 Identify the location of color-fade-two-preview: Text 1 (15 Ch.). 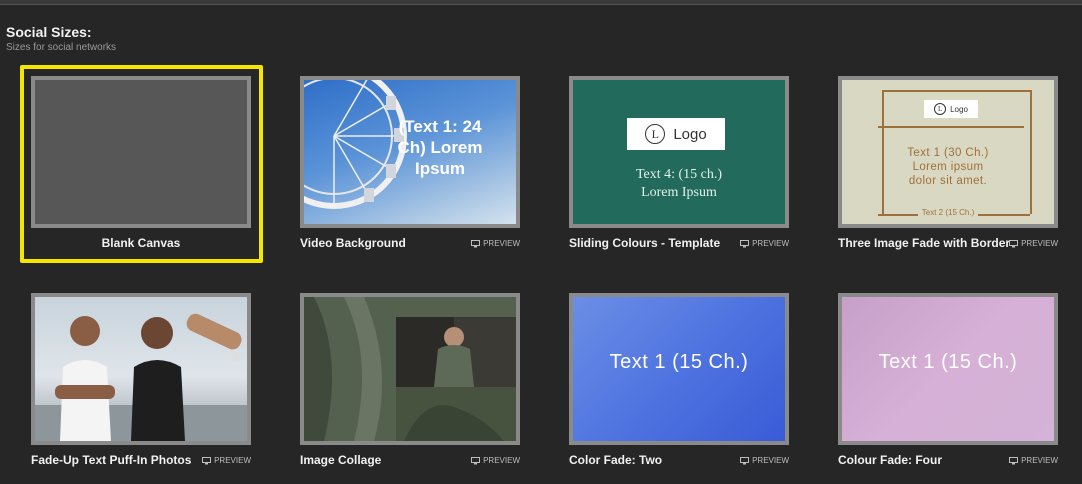
(679, 369).